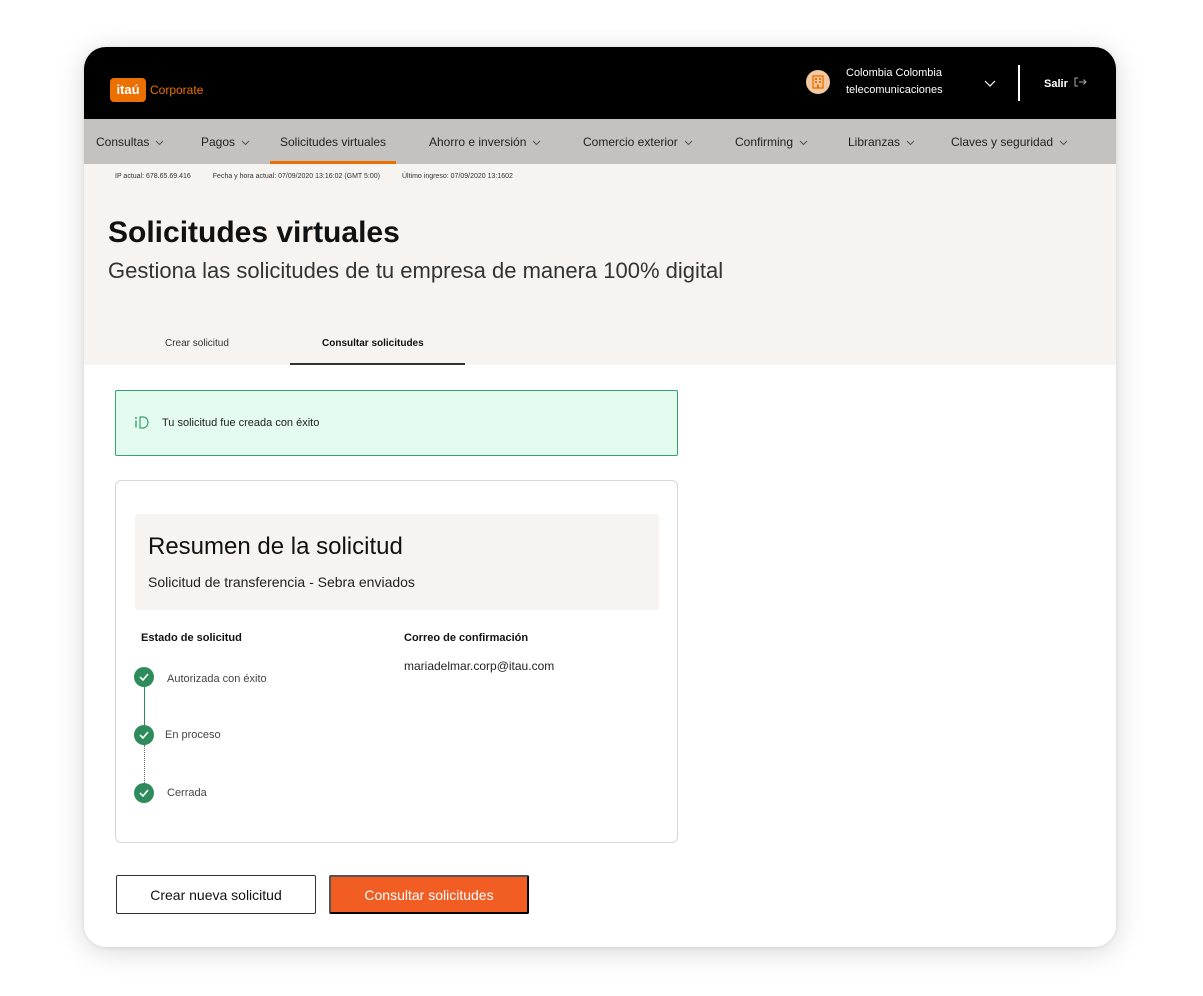  What do you see at coordinates (396, 423) in the screenshot?
I see `success-alert: Tu solicitud fue creada con éxito` at bounding box center [396, 423].